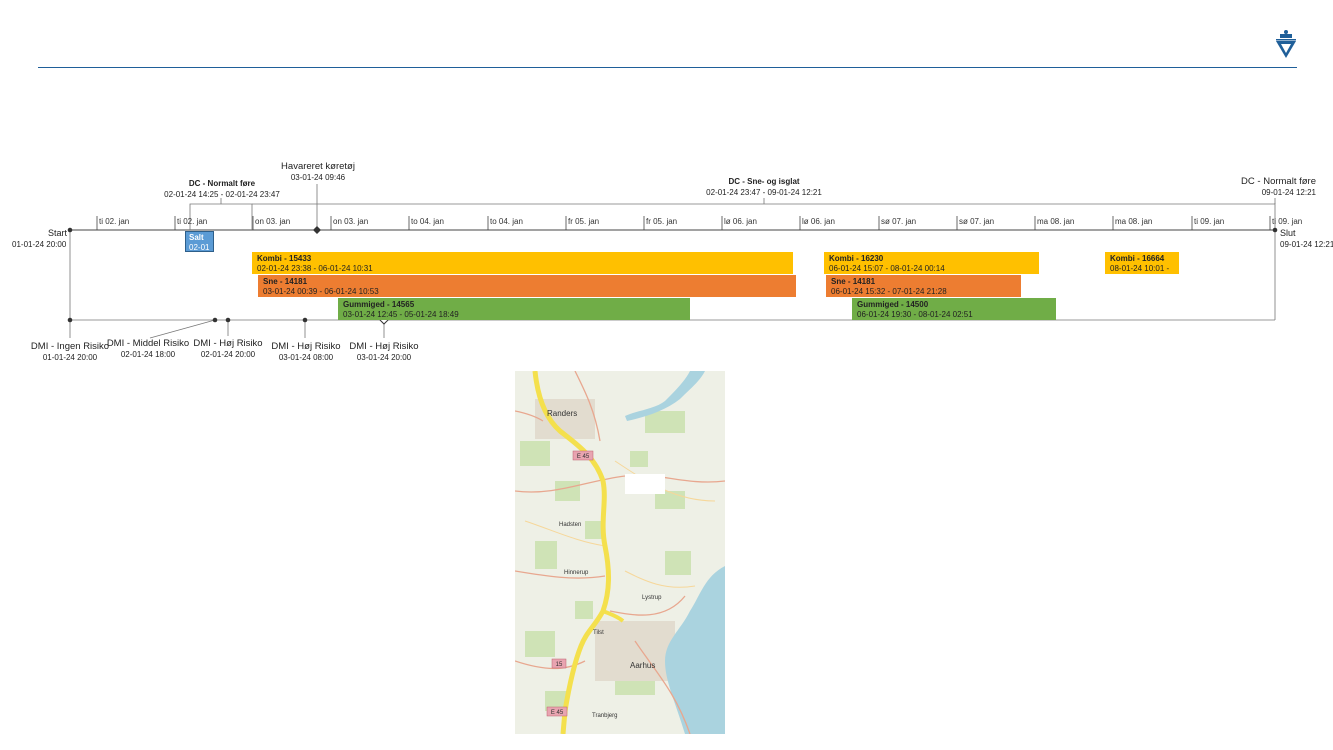 The width and height of the screenshot is (1333, 750). Describe the element at coordinates (764, 181) in the screenshot. I see `event-title: DC - Sne- og isglat` at that location.